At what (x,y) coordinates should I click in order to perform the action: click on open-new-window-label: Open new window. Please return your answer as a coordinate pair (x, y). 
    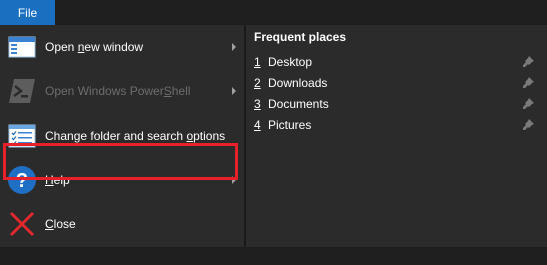
    Looking at the image, I should click on (94, 47).